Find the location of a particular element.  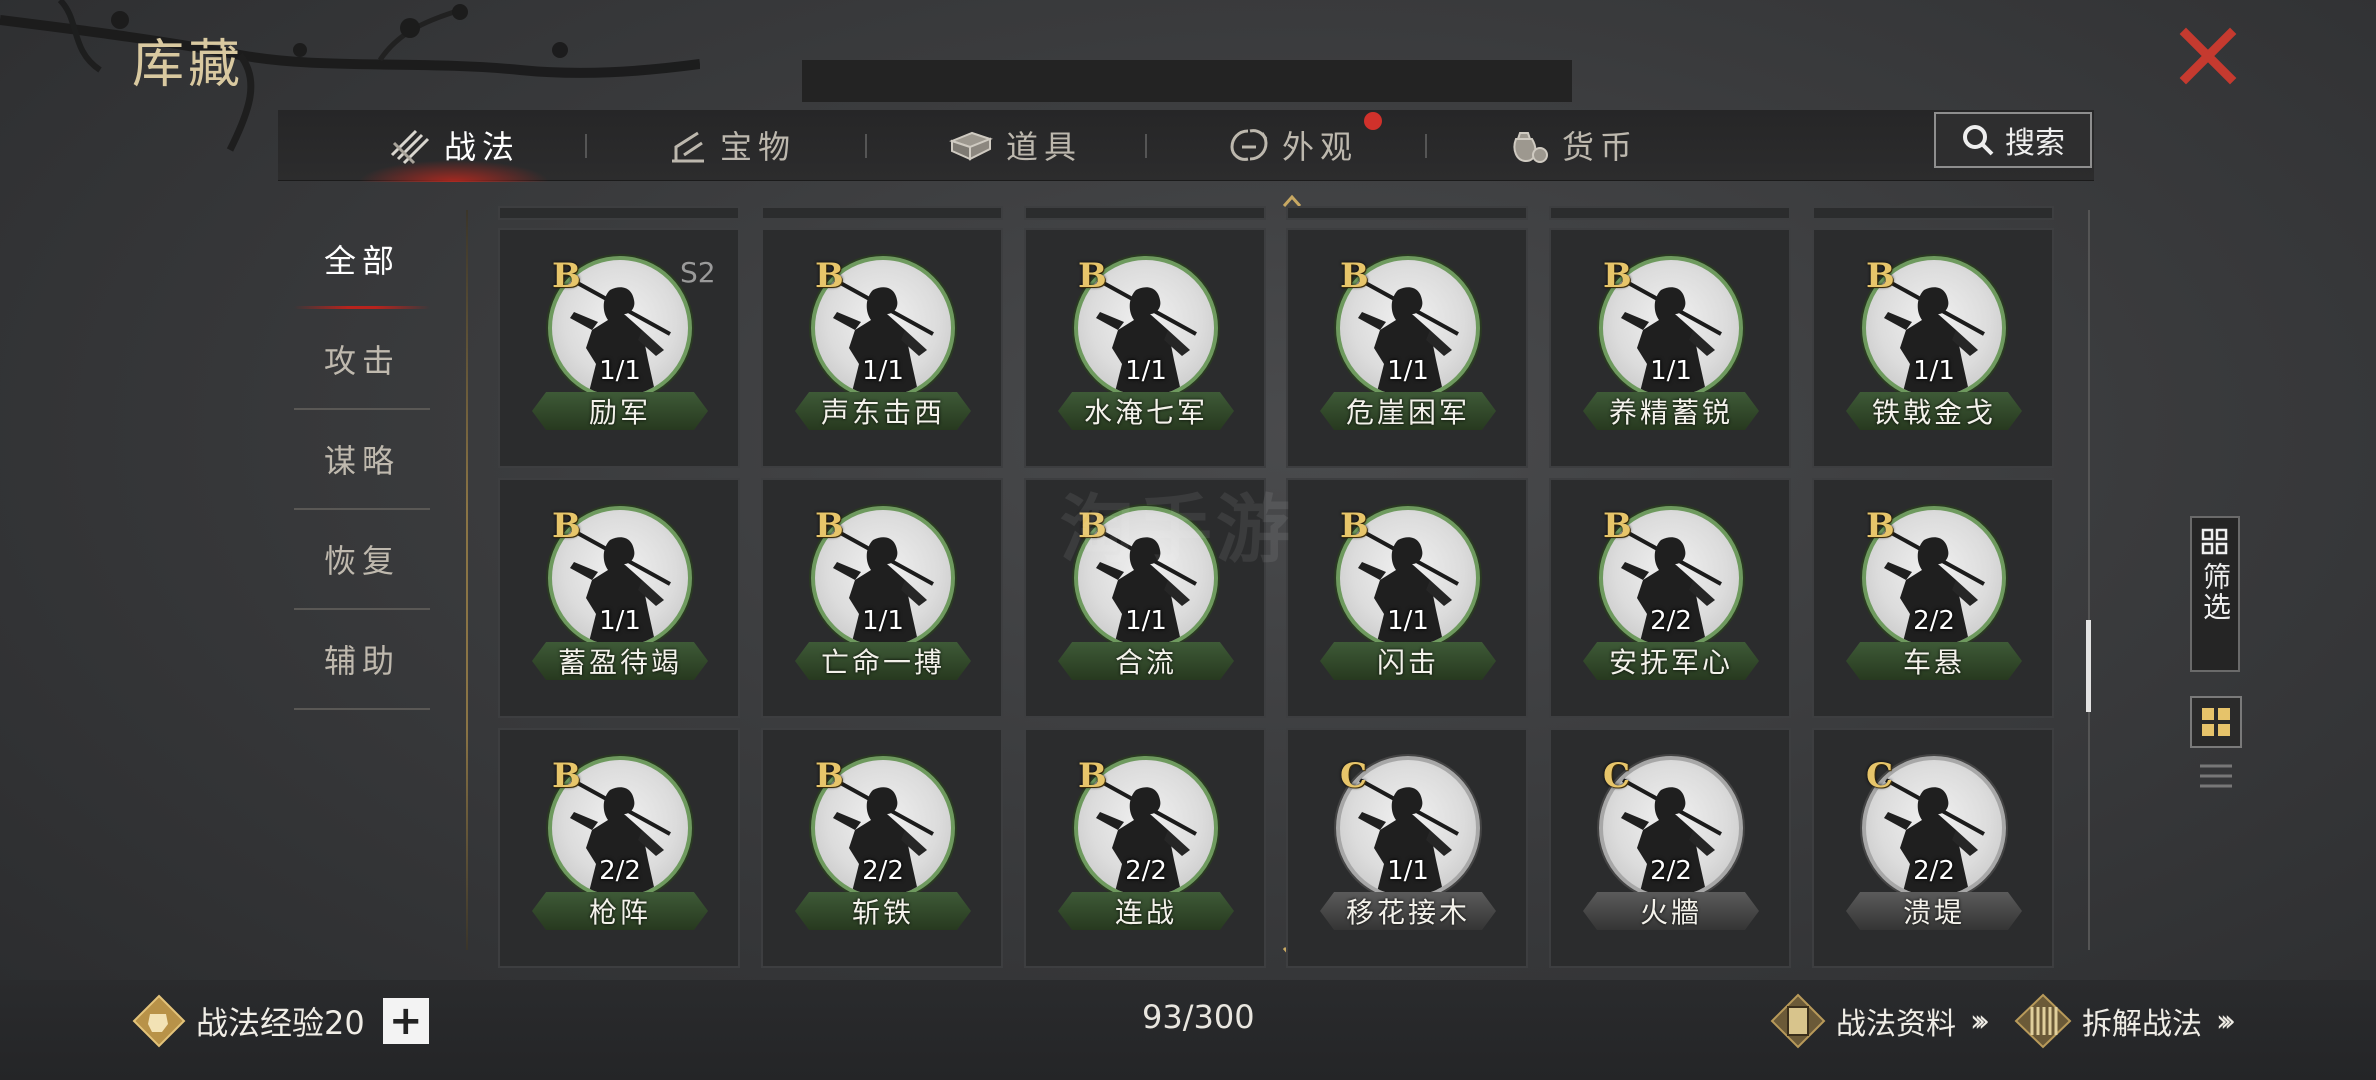

category-strategy: 谋略 is located at coordinates (362, 459).